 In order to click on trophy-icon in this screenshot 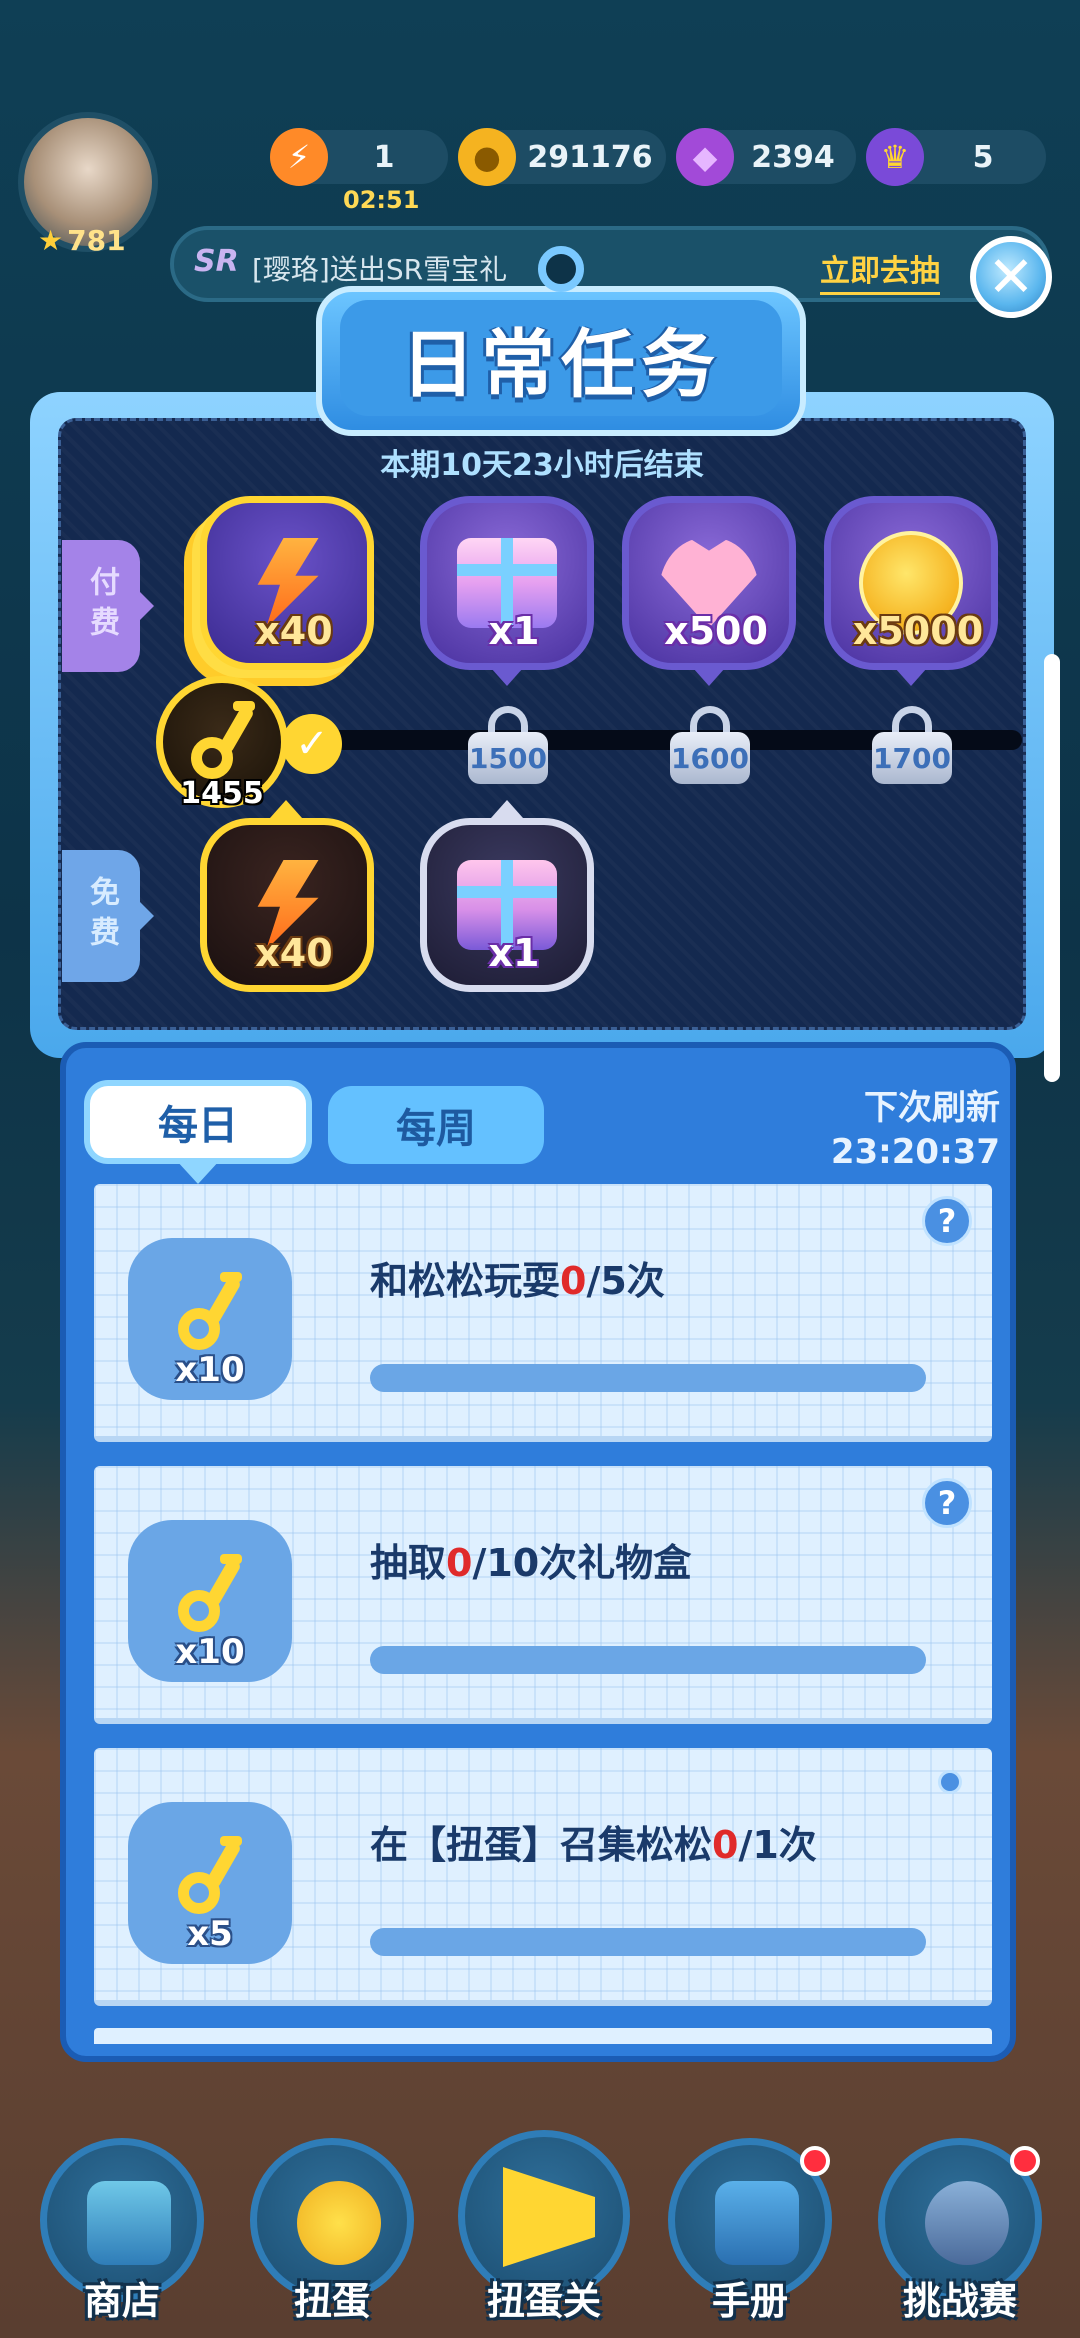, I will do `click(967, 2223)`.